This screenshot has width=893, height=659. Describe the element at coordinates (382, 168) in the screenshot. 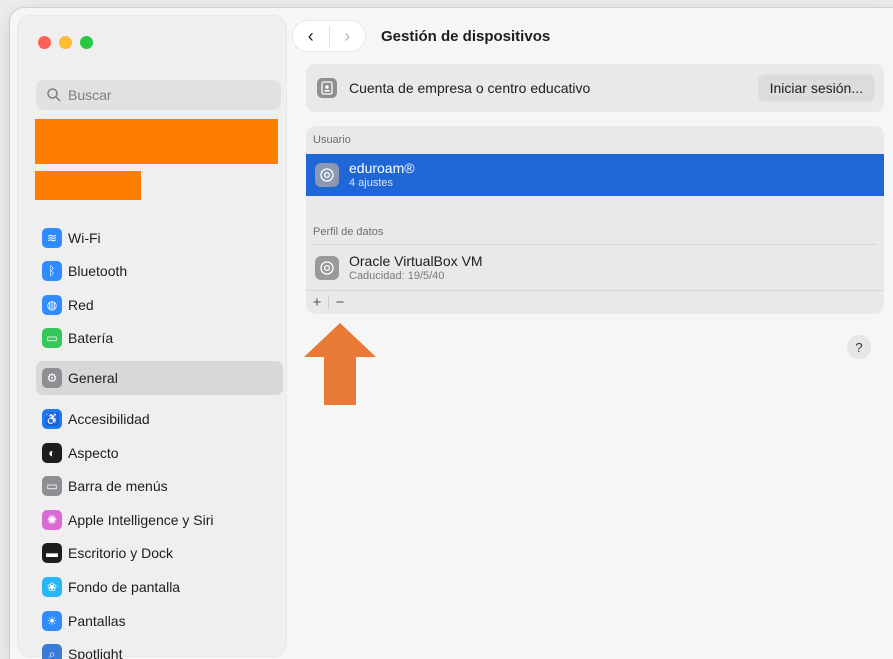

I see `profile-name: eduroam®` at that location.